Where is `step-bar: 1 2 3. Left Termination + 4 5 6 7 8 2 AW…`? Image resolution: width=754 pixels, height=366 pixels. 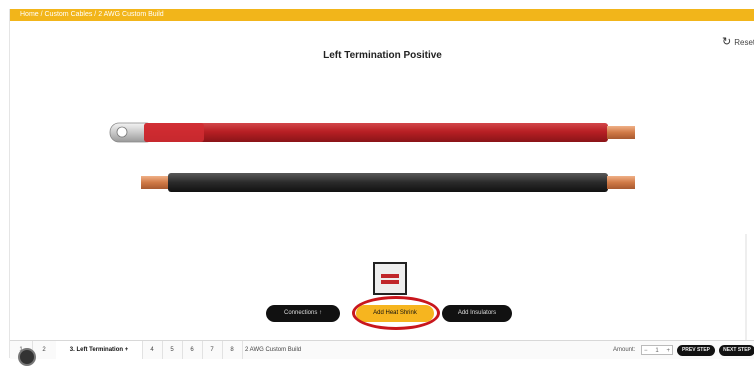
step-bar: 1 2 3. Left Termination + 4 5 6 7 8 2 AW… is located at coordinates (382, 349).